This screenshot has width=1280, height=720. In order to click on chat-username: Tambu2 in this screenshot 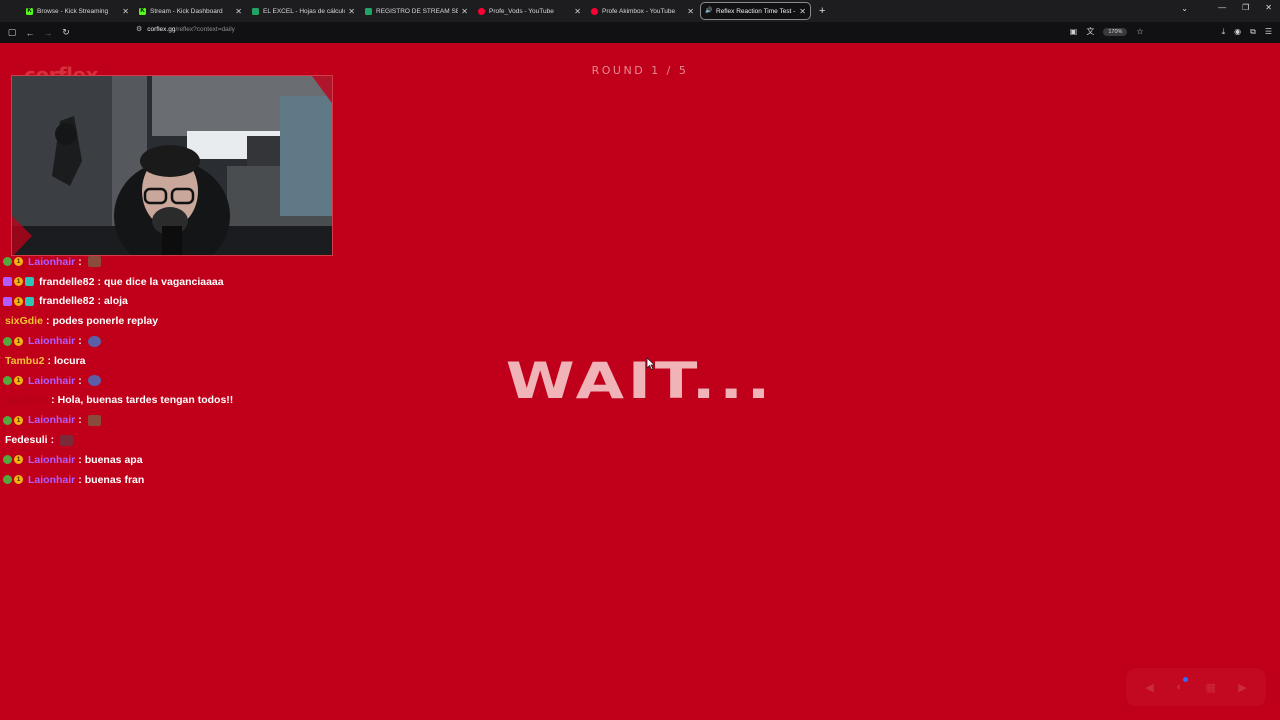, I will do `click(24, 361)`.